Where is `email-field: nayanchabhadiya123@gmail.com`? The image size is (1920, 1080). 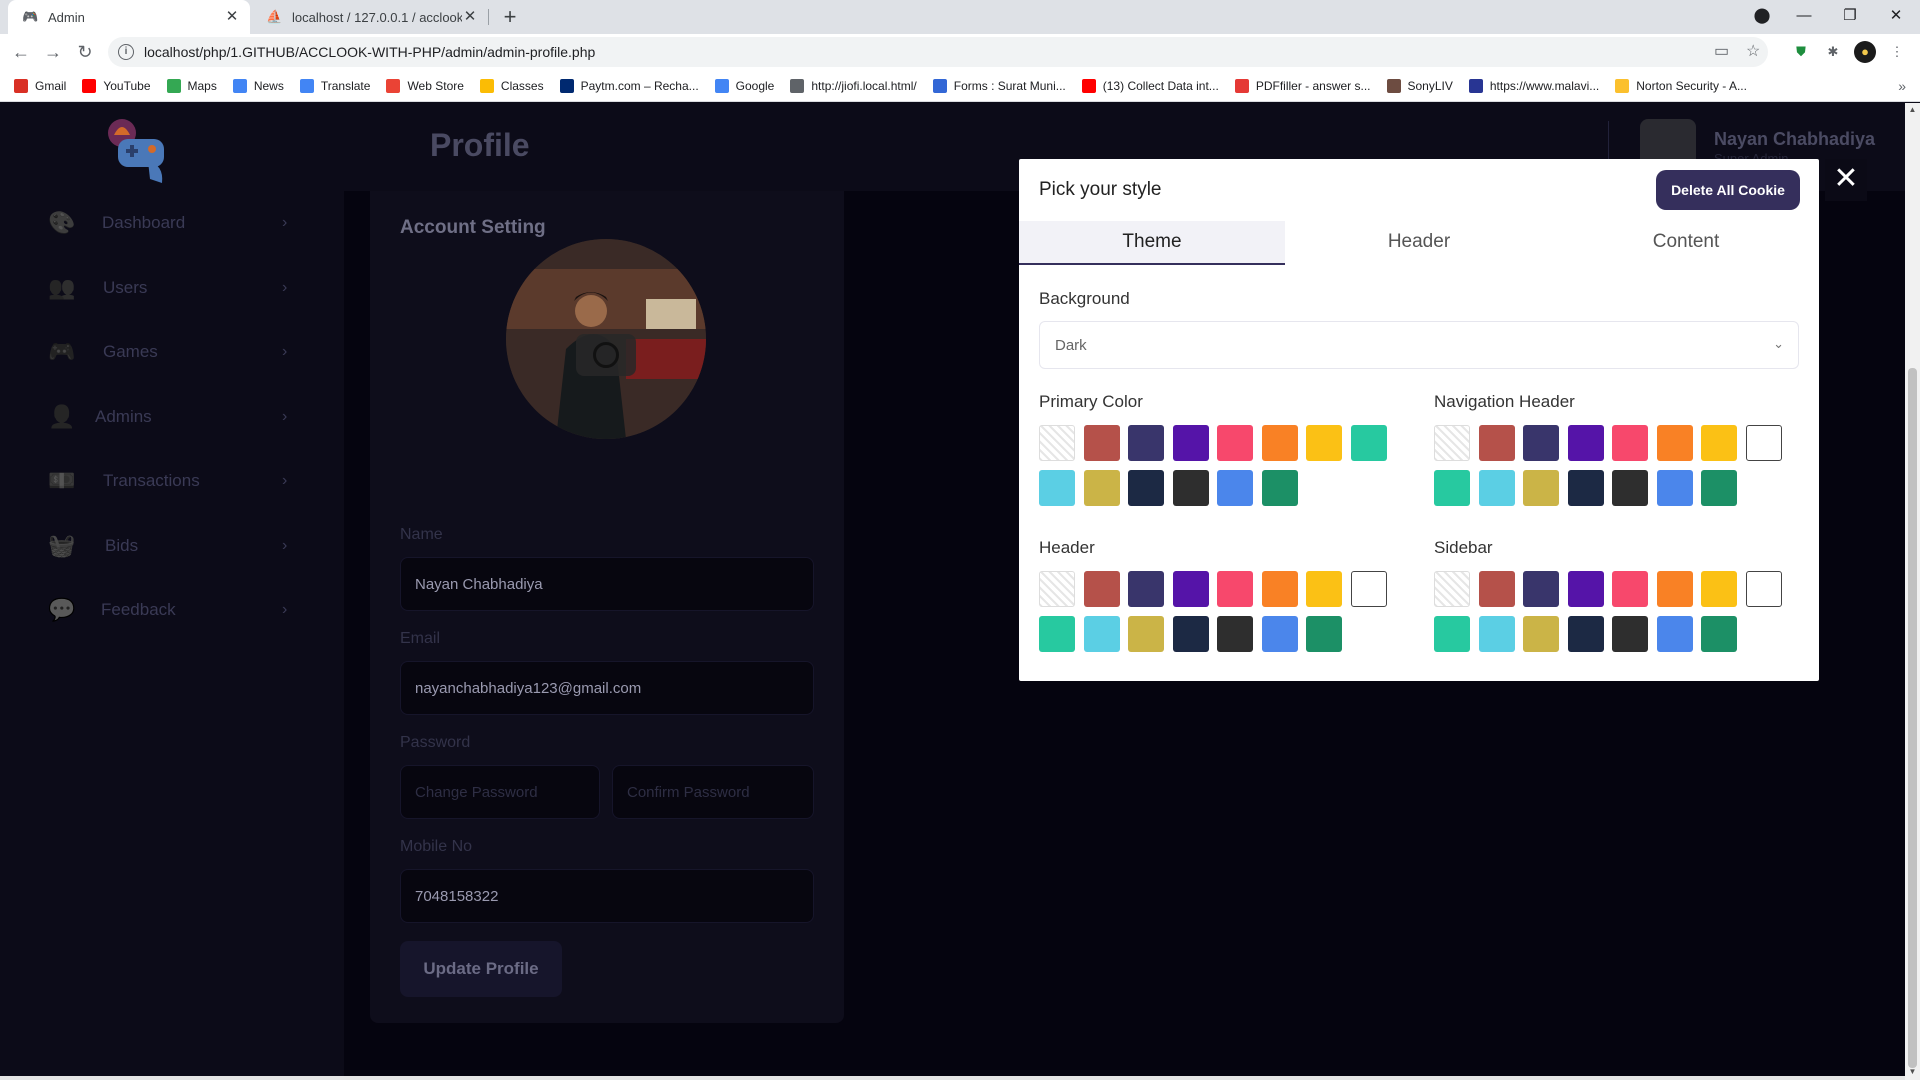
email-field: nayanchabhadiya123@gmail.com is located at coordinates (607, 688).